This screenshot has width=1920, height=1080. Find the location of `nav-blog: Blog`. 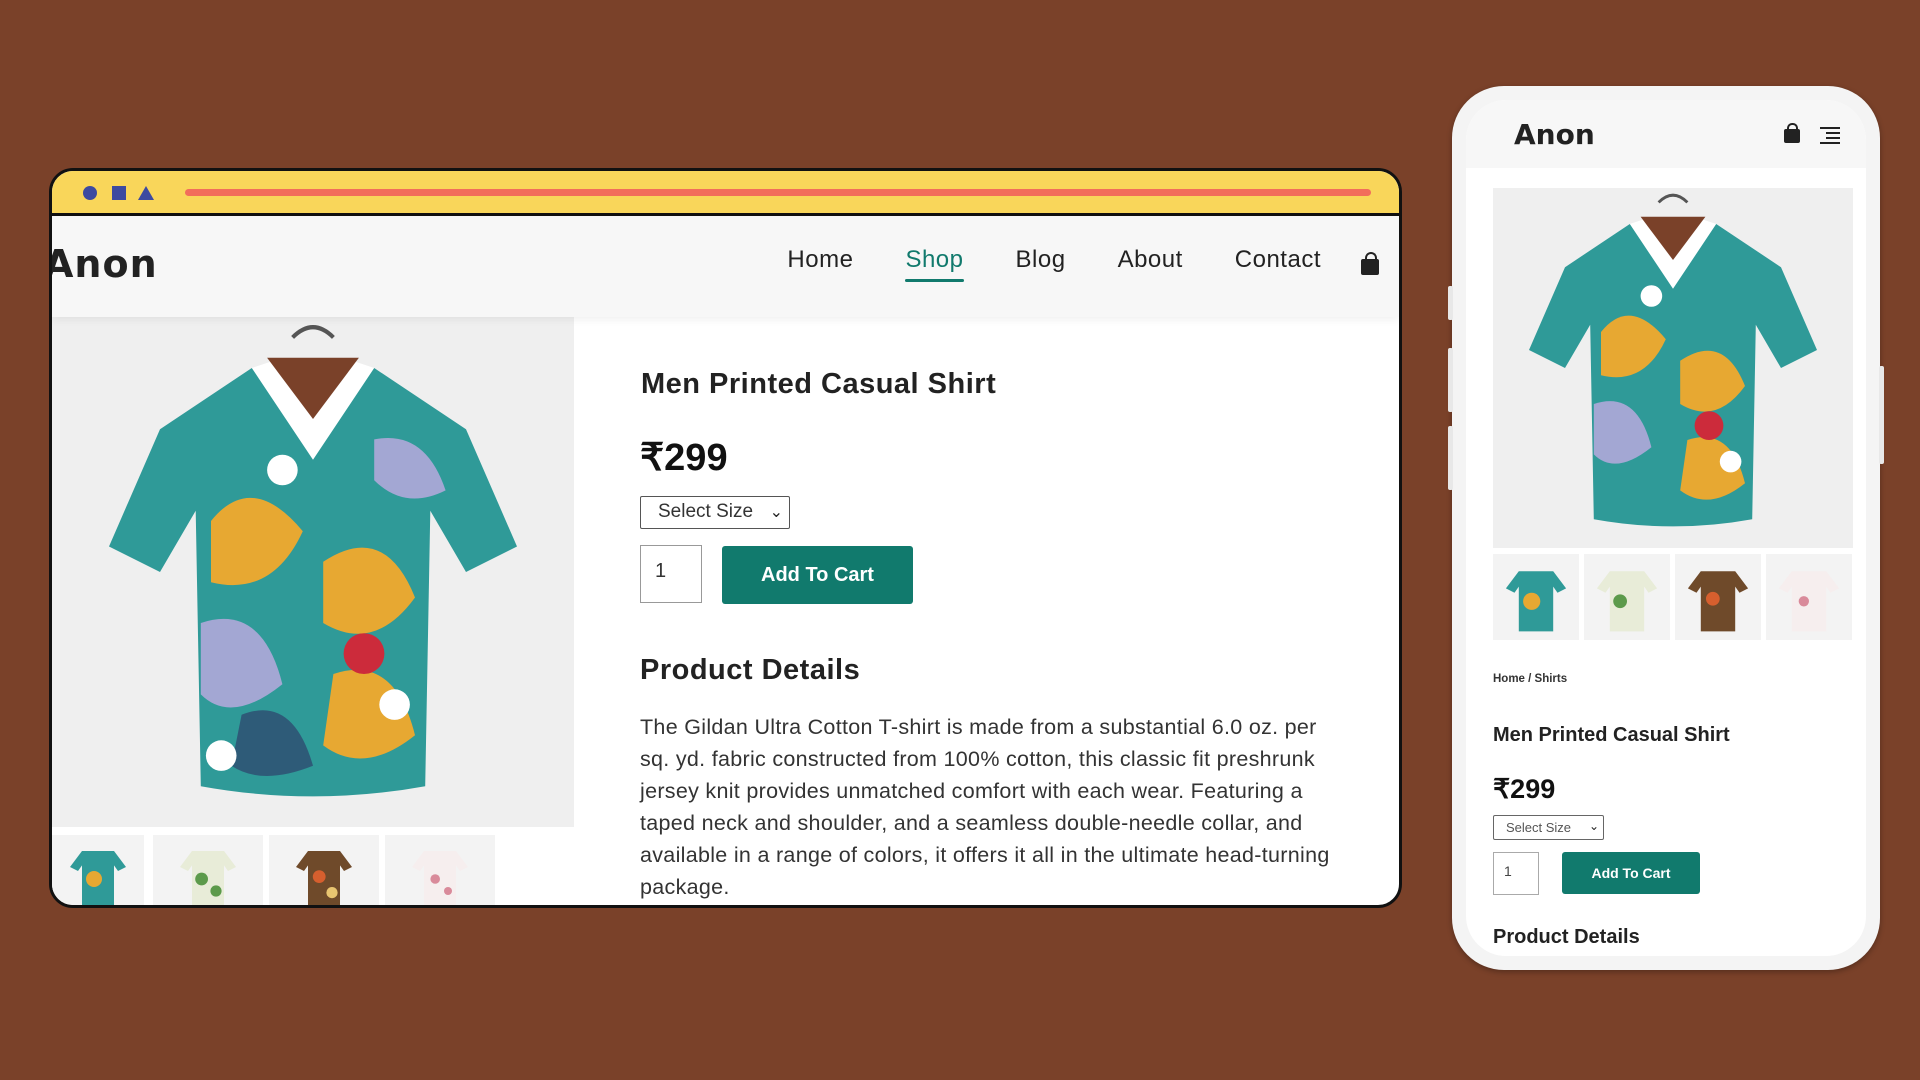

nav-blog: Blog is located at coordinates (1041, 263).